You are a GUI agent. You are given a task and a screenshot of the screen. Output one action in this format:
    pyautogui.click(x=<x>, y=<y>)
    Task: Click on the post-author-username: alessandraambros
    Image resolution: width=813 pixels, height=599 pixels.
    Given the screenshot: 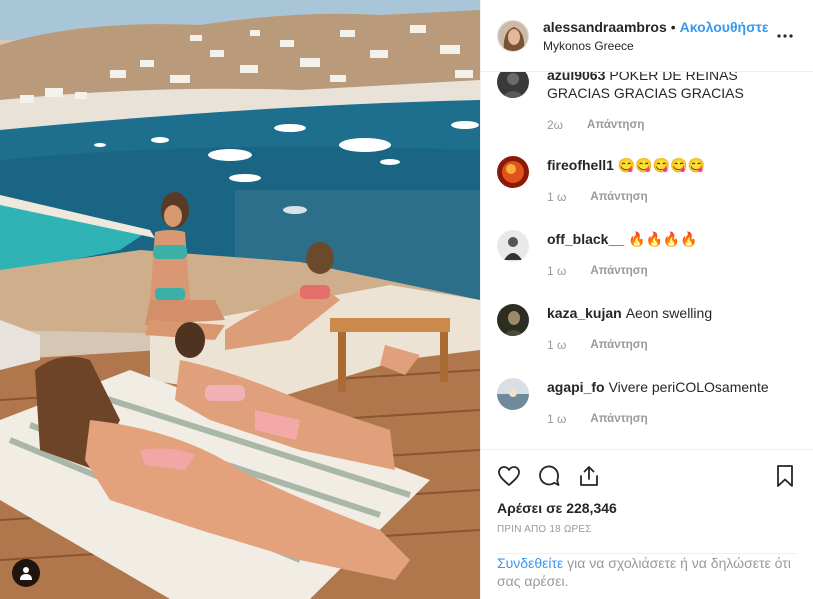 What is the action you would take?
    pyautogui.click(x=605, y=27)
    